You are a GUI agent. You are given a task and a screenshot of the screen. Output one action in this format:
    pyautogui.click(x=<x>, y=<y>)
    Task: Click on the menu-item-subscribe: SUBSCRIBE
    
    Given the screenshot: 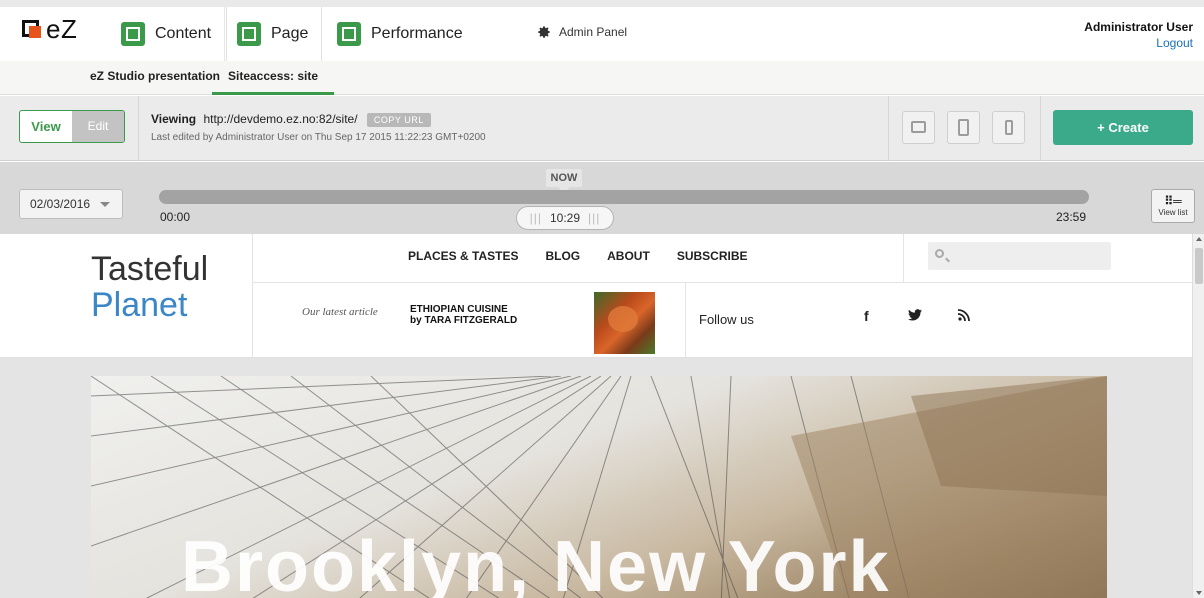 What is the action you would take?
    pyautogui.click(x=712, y=256)
    